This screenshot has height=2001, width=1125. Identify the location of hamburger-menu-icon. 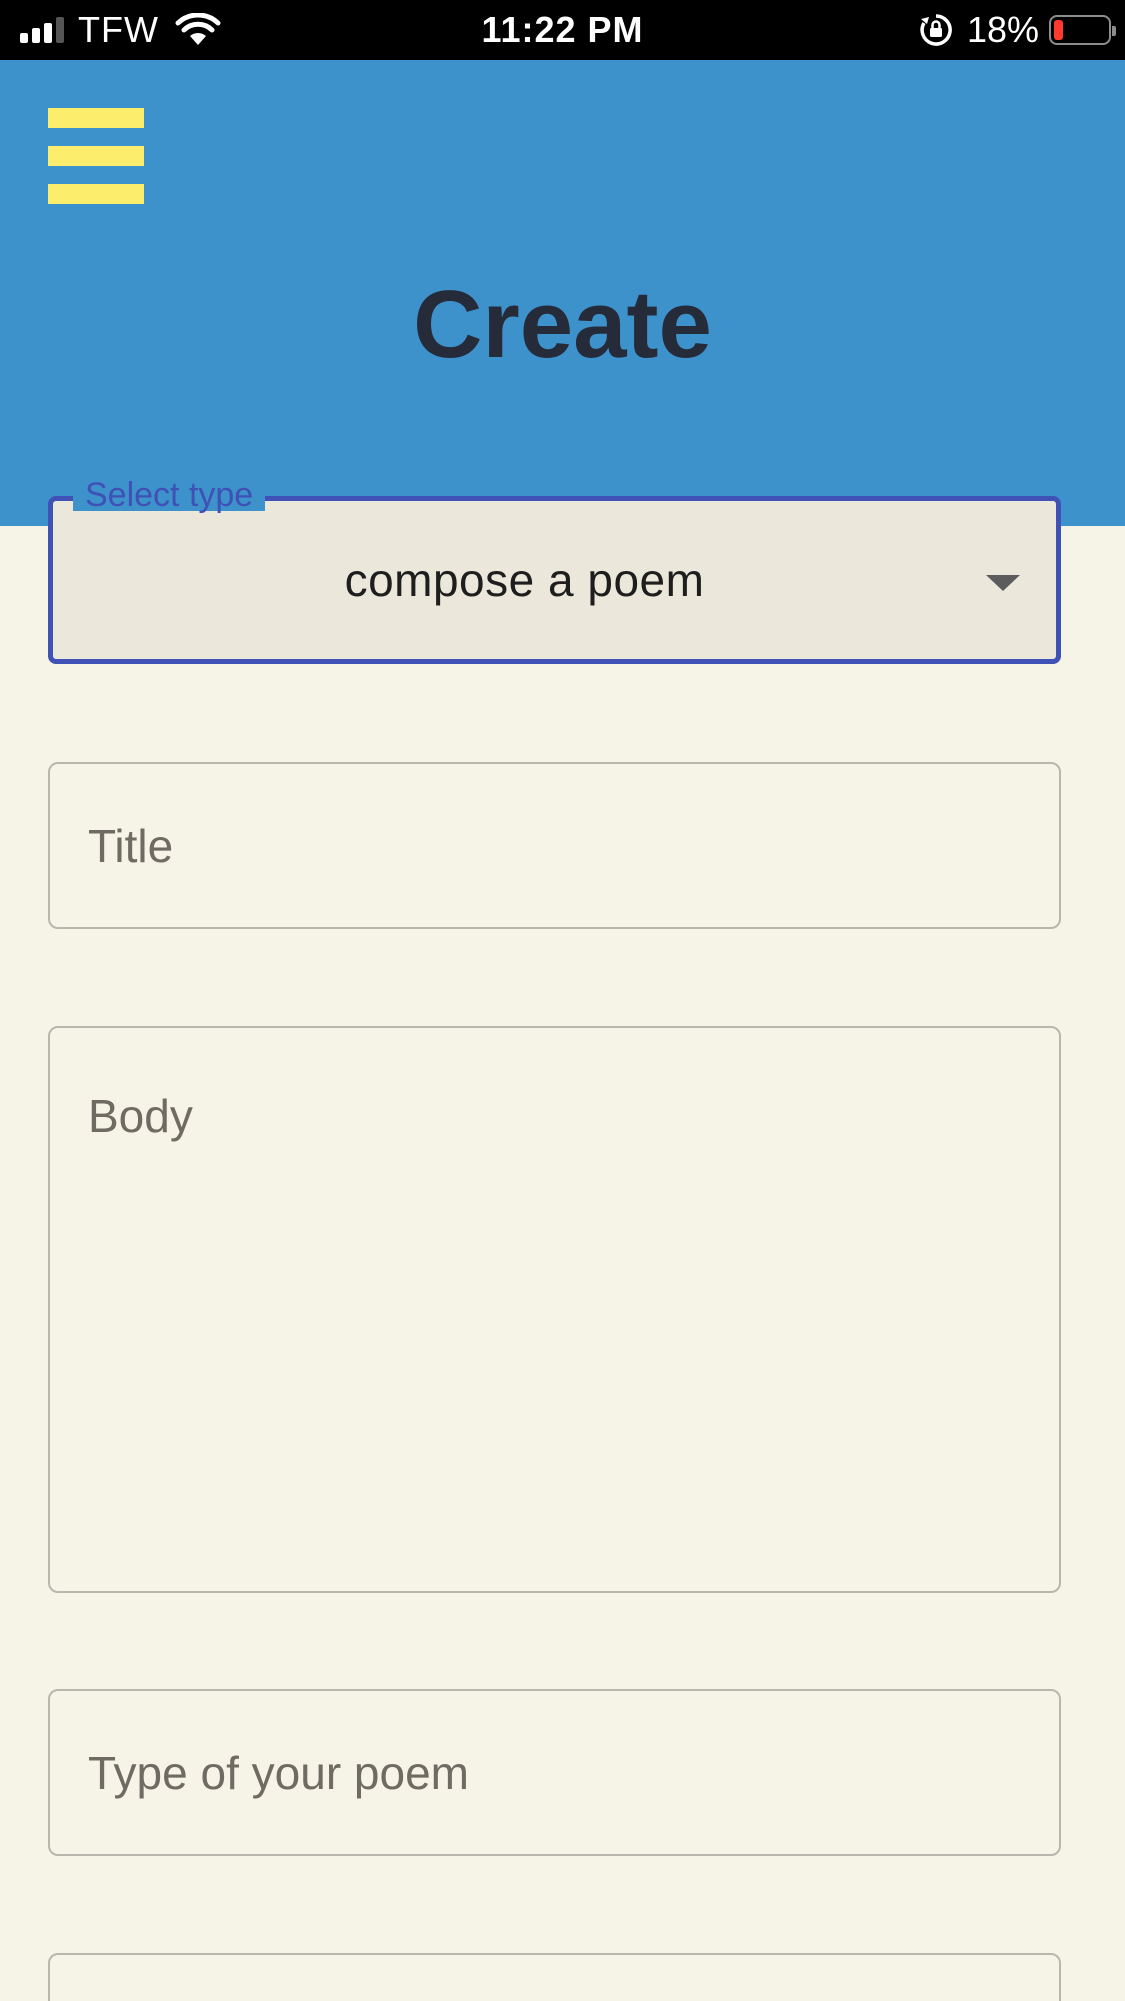
(96, 156).